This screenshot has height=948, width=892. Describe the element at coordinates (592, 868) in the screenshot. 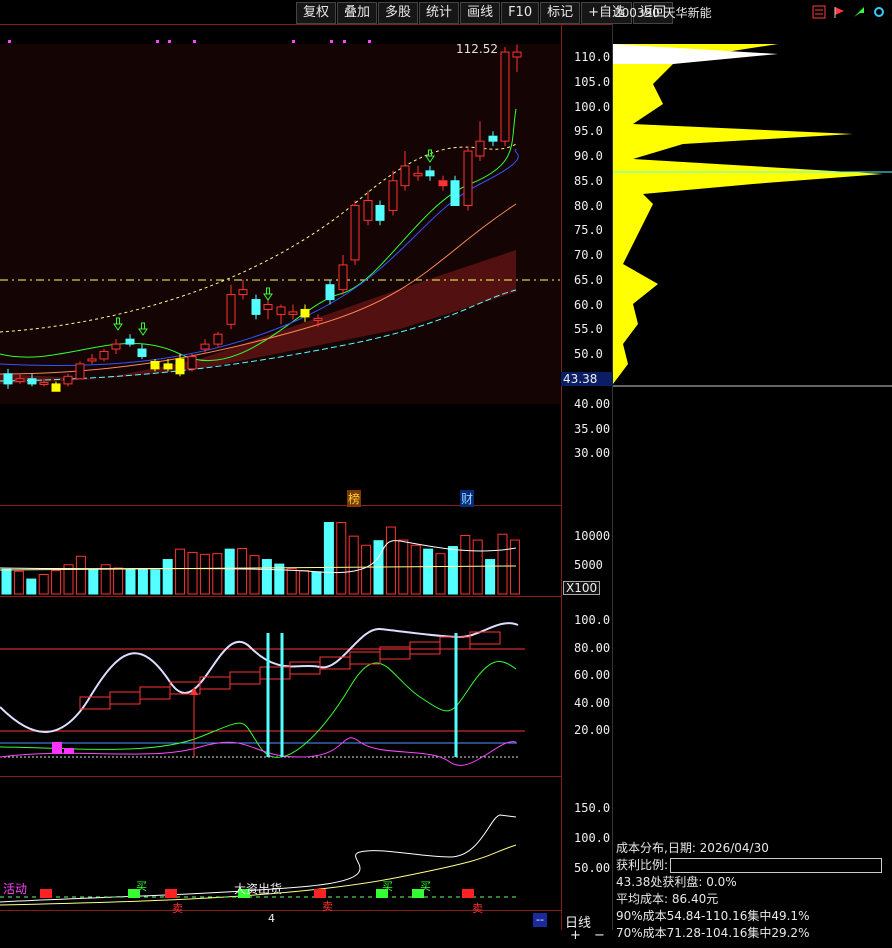

I see `flow-tick-label: 50.00` at that location.